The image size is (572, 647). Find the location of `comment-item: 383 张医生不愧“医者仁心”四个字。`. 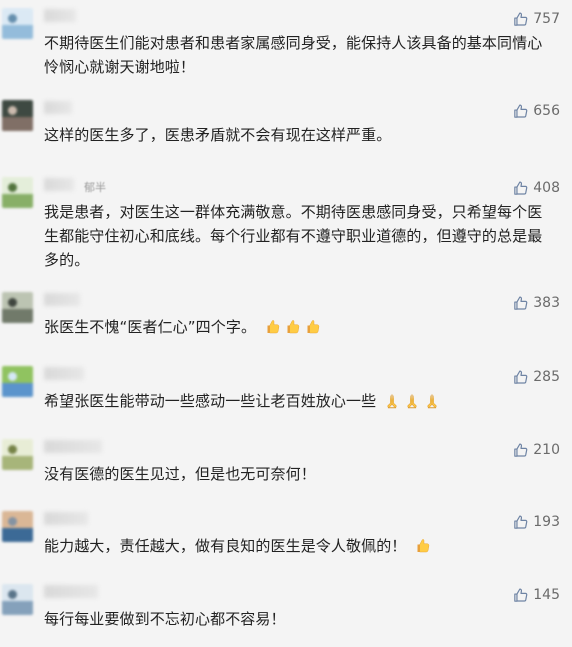

comment-item: 383 张医生不愧“医者仁心”四个字。 is located at coordinates (286, 320).